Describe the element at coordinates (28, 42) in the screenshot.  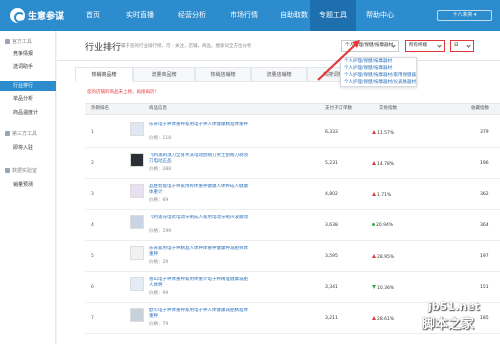
I see `sidebar-section-official: 官方工具` at that location.